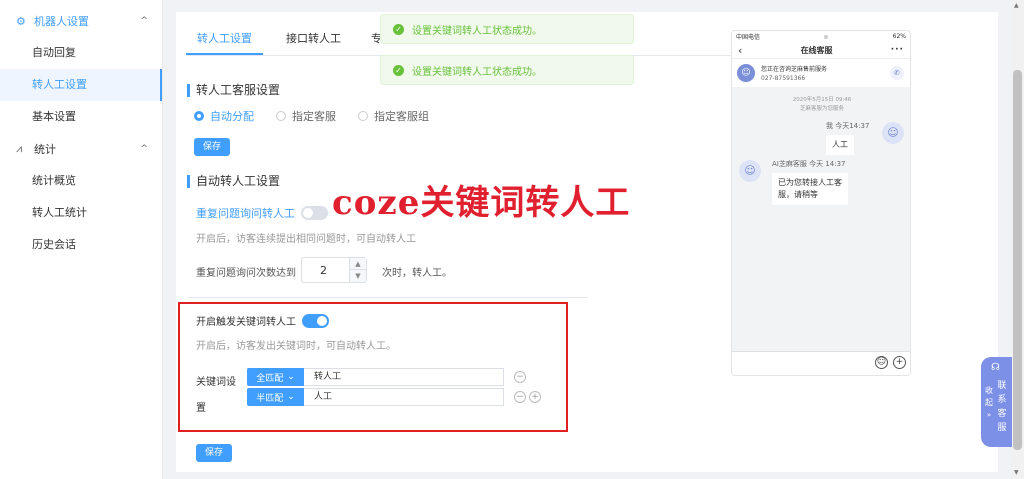 This screenshot has height=479, width=1024. I want to click on contact-char: 服, so click(1002, 428).